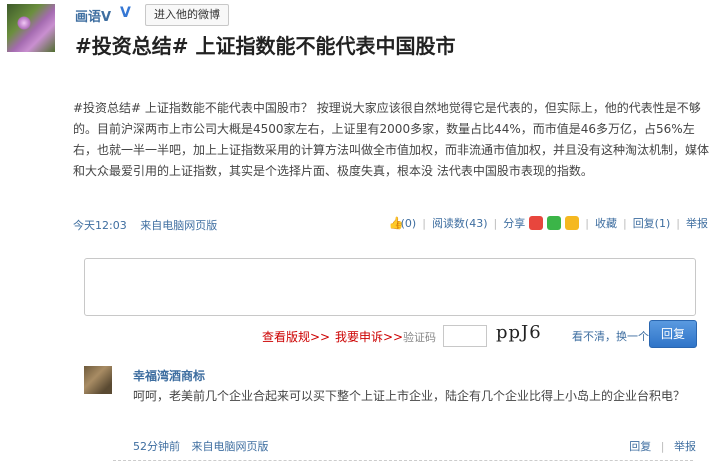  What do you see at coordinates (125, 13) in the screenshot?
I see `verified-v-icon: V` at bounding box center [125, 13].